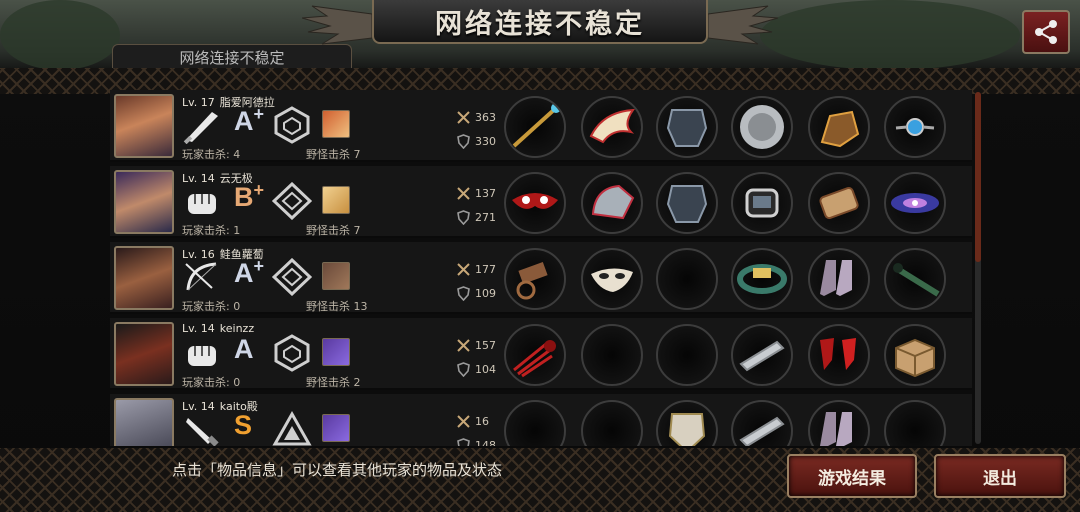 This screenshot has width=1080, height=512. I want to click on knife-icon, so click(202, 432).